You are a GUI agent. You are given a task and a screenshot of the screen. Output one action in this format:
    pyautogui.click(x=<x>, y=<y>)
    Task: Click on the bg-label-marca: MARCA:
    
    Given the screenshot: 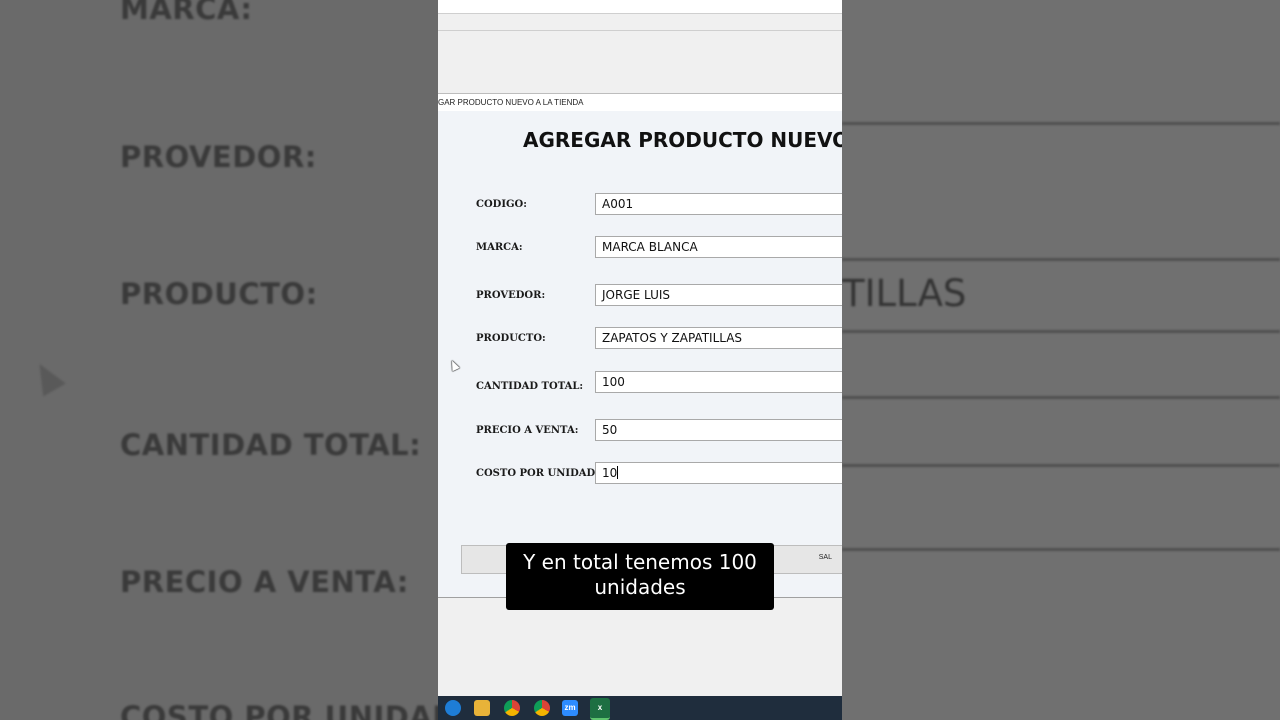 What is the action you would take?
    pyautogui.click(x=186, y=13)
    